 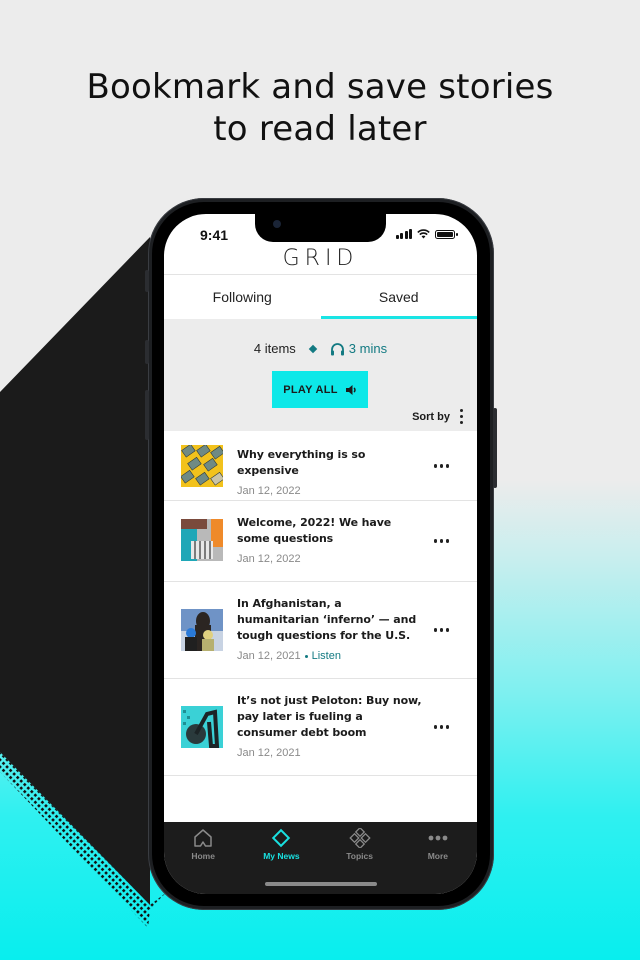 I want to click on items-count: 4 items, so click(x=274, y=348).